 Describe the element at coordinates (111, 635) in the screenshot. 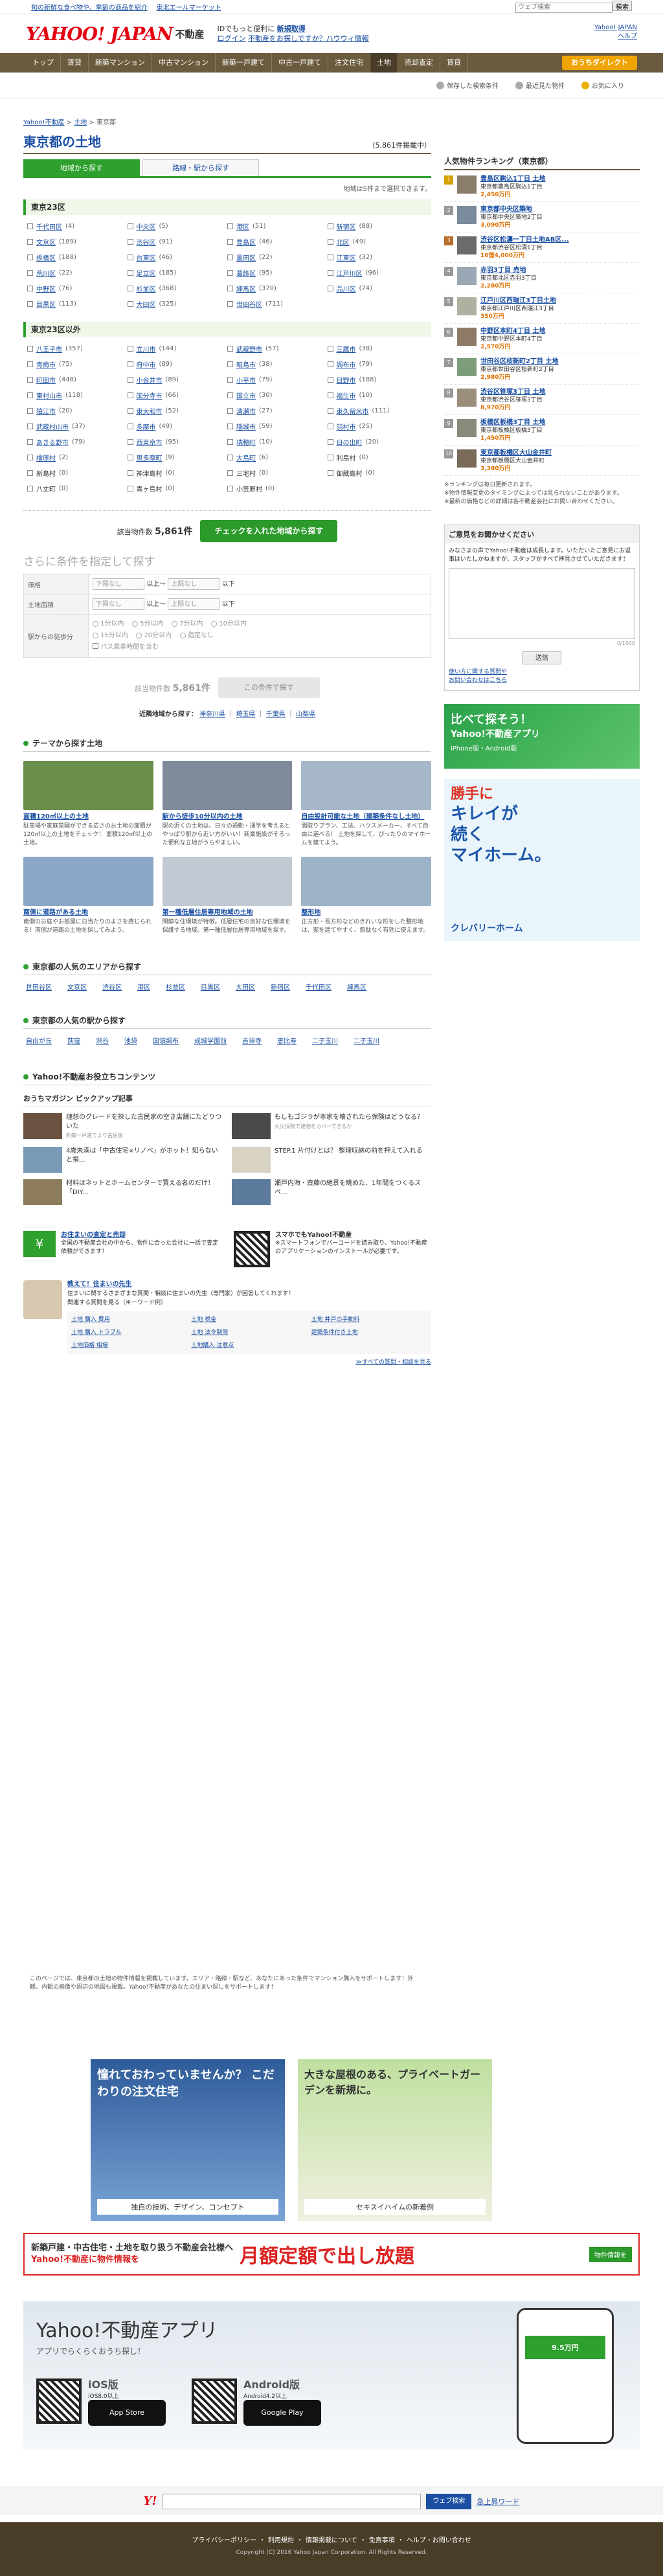

I see `walk-15: 15分以内` at that location.